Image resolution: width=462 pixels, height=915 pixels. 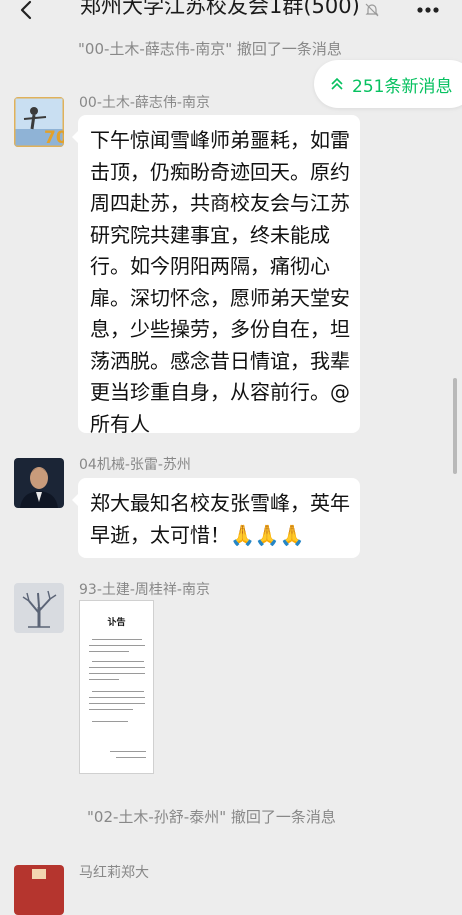 I want to click on more-dots-icon, so click(x=428, y=10).